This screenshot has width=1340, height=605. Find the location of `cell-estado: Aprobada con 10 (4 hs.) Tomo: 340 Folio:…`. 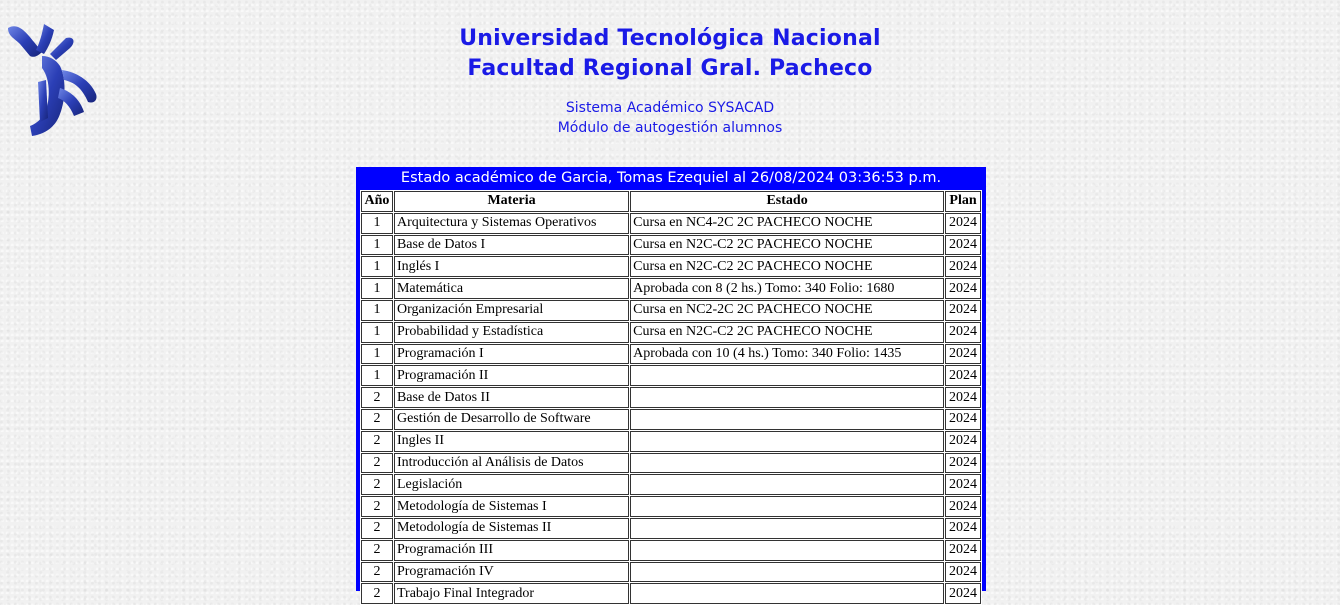

cell-estado: Aprobada con 10 (4 hs.) Tomo: 340 Folio:… is located at coordinates (787, 354).